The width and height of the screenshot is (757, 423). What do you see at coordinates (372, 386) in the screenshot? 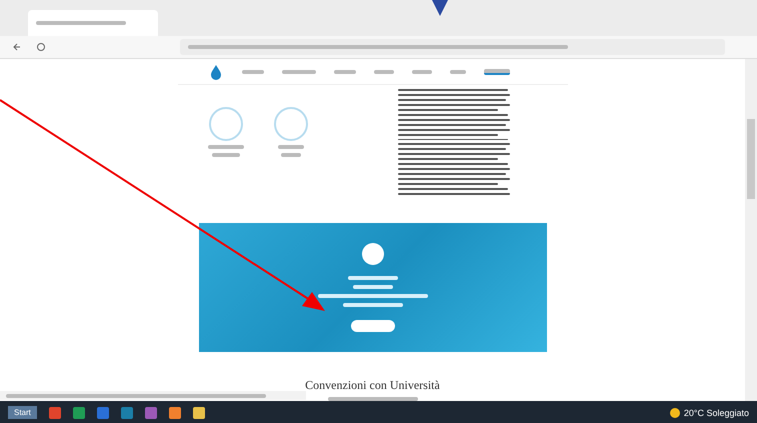
I see `section-heading: Convenzioni con Università` at bounding box center [372, 386].